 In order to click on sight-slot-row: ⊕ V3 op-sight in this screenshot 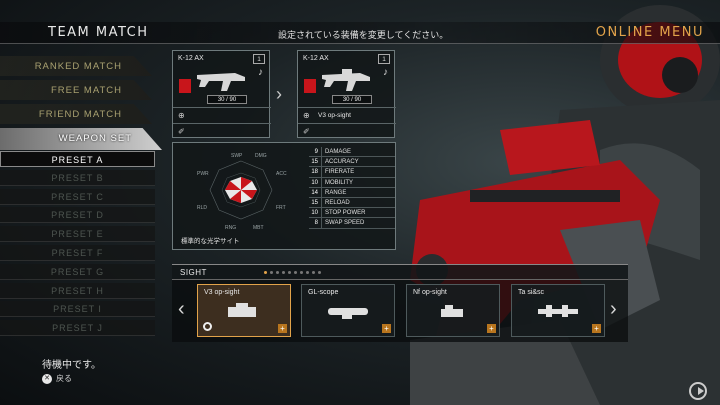, I will do `click(347, 115)`.